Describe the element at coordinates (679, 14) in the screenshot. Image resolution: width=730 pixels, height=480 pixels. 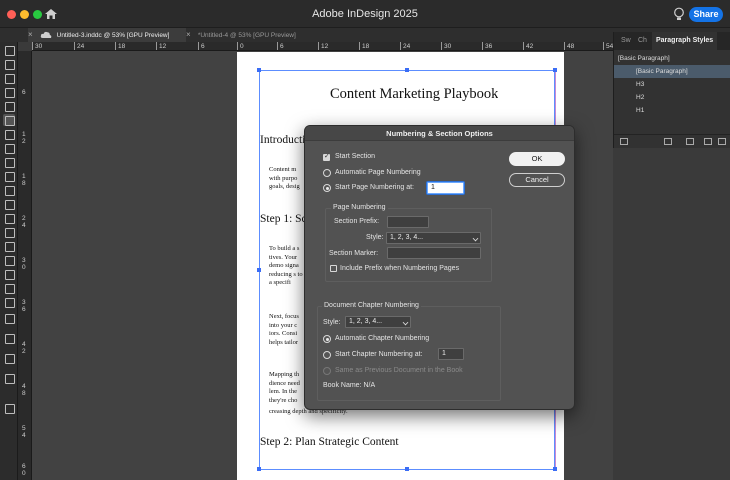
I see `lightbulb-icon` at that location.